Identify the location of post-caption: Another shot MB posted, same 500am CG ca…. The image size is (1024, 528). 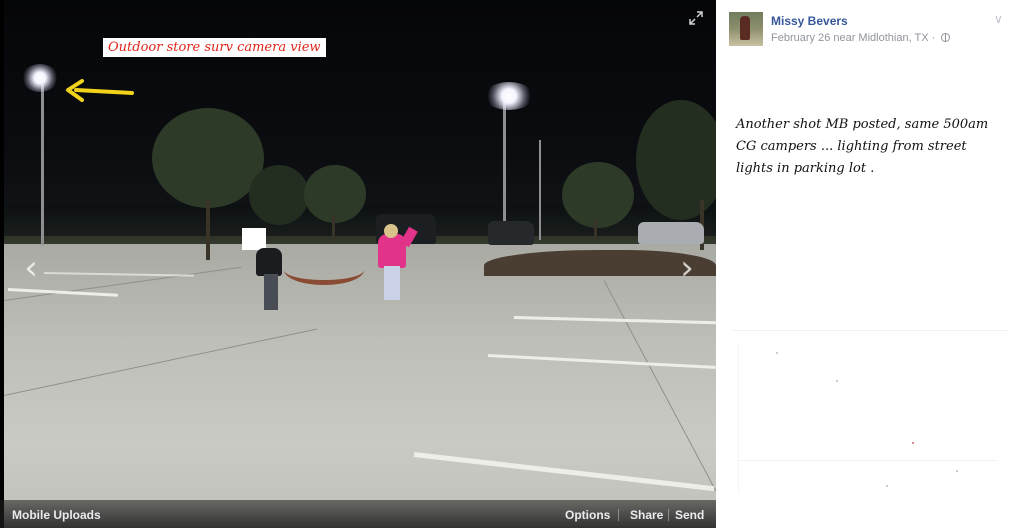
(862, 146).